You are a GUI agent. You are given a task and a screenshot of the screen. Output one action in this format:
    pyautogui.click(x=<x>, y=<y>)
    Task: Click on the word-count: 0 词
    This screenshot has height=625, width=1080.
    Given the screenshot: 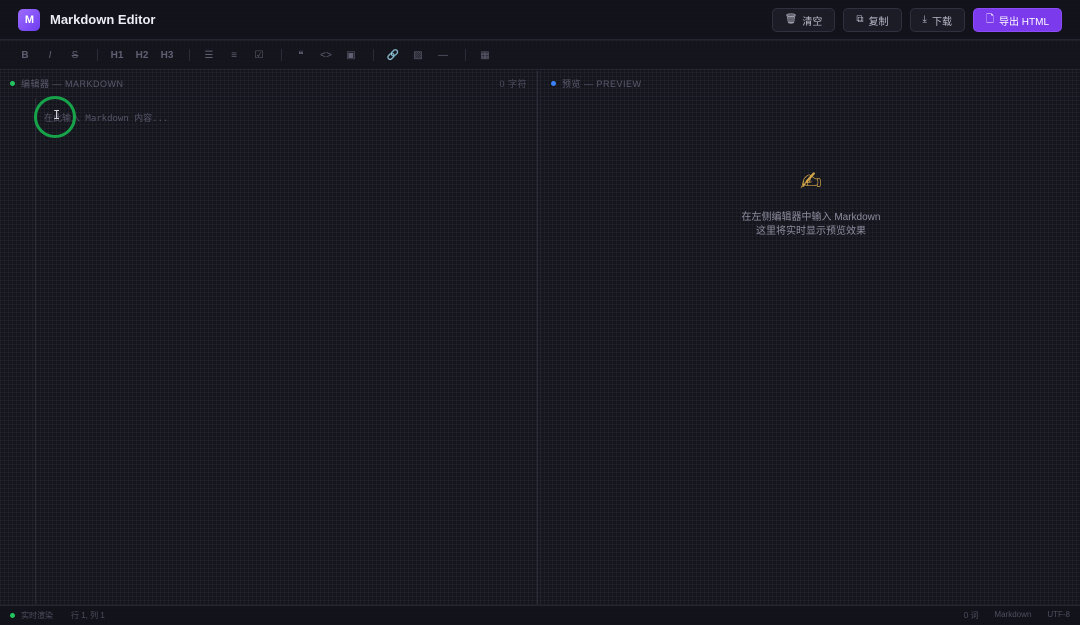 What is the action you would take?
    pyautogui.click(x=971, y=615)
    